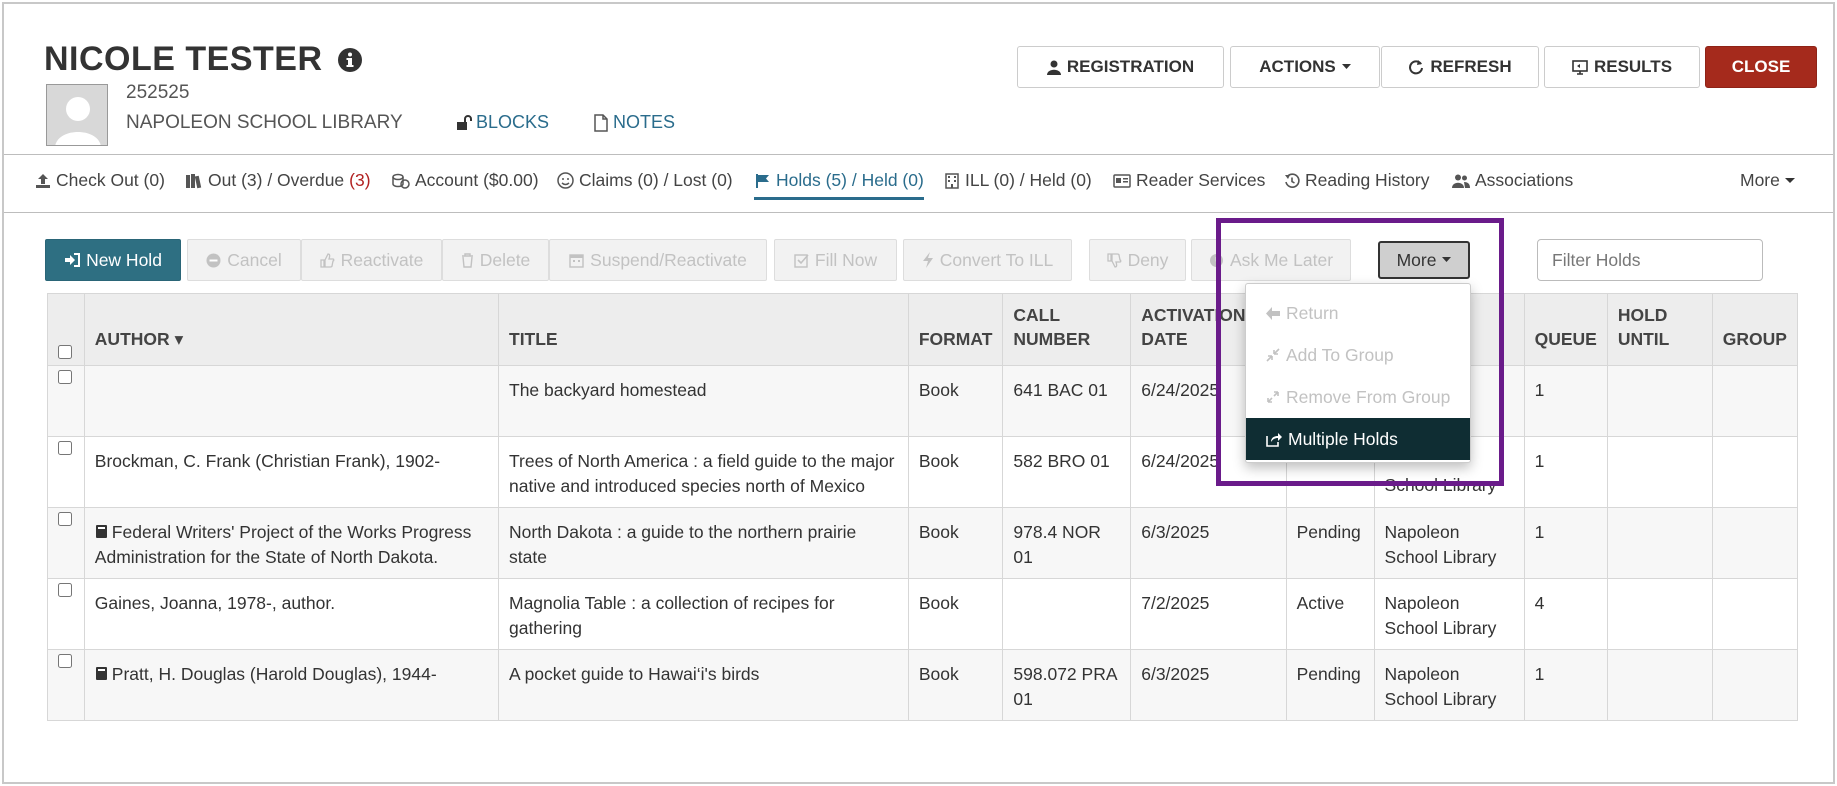 Image resolution: width=1837 pixels, height=786 pixels. I want to click on patron-library: NAPOLEON SCHOOL LIBRARY, so click(264, 122).